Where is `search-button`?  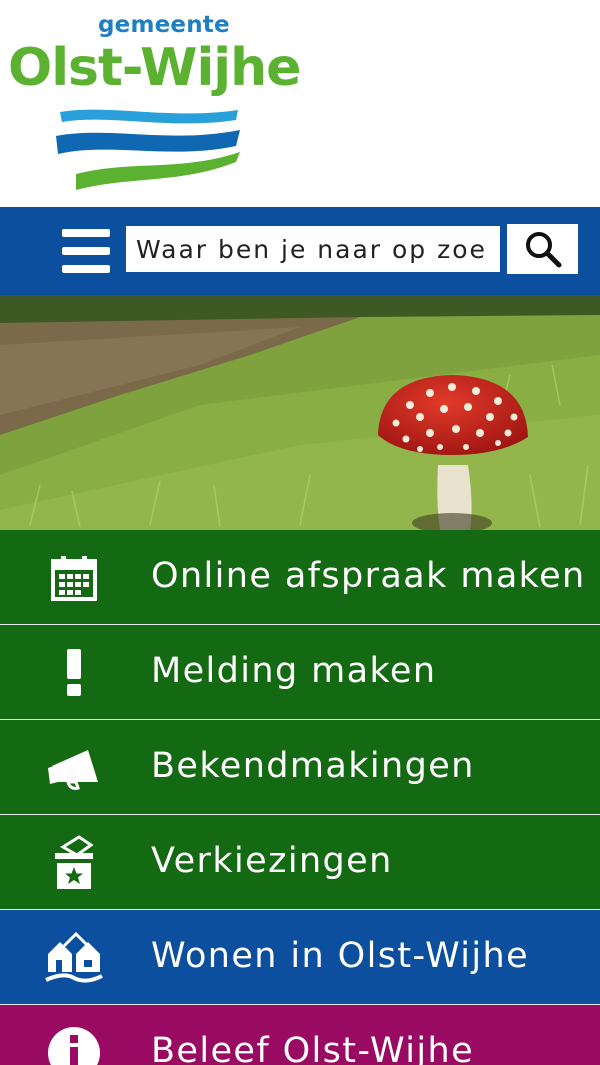 search-button is located at coordinates (542, 249).